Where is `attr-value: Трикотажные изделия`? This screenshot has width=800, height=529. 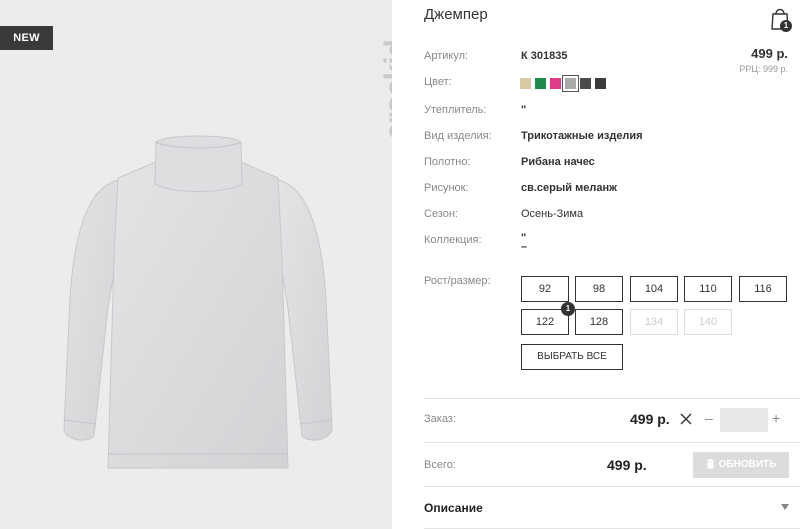
attr-value: Трикотажные изделия is located at coordinates (582, 136).